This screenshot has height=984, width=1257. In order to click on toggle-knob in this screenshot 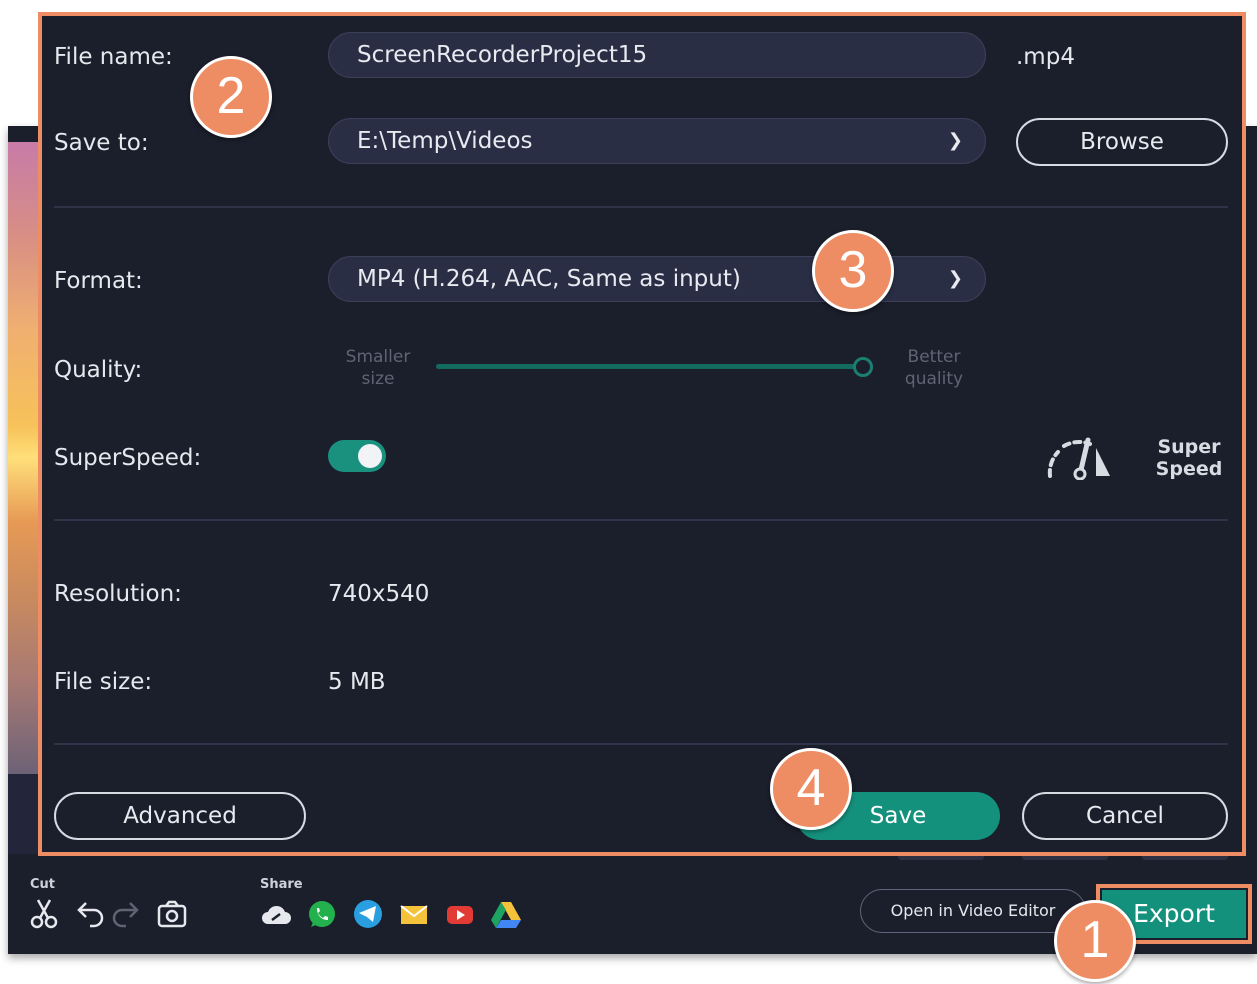, I will do `click(370, 456)`.